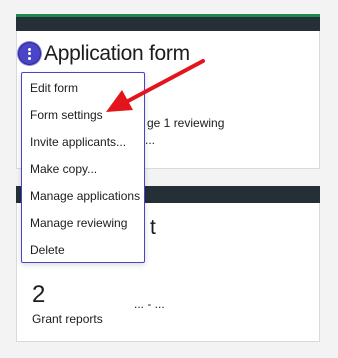 Image resolution: width=338 pixels, height=358 pixels. Describe the element at coordinates (155, 85) in the screenshot. I see `annotation-arrow-icon` at that location.